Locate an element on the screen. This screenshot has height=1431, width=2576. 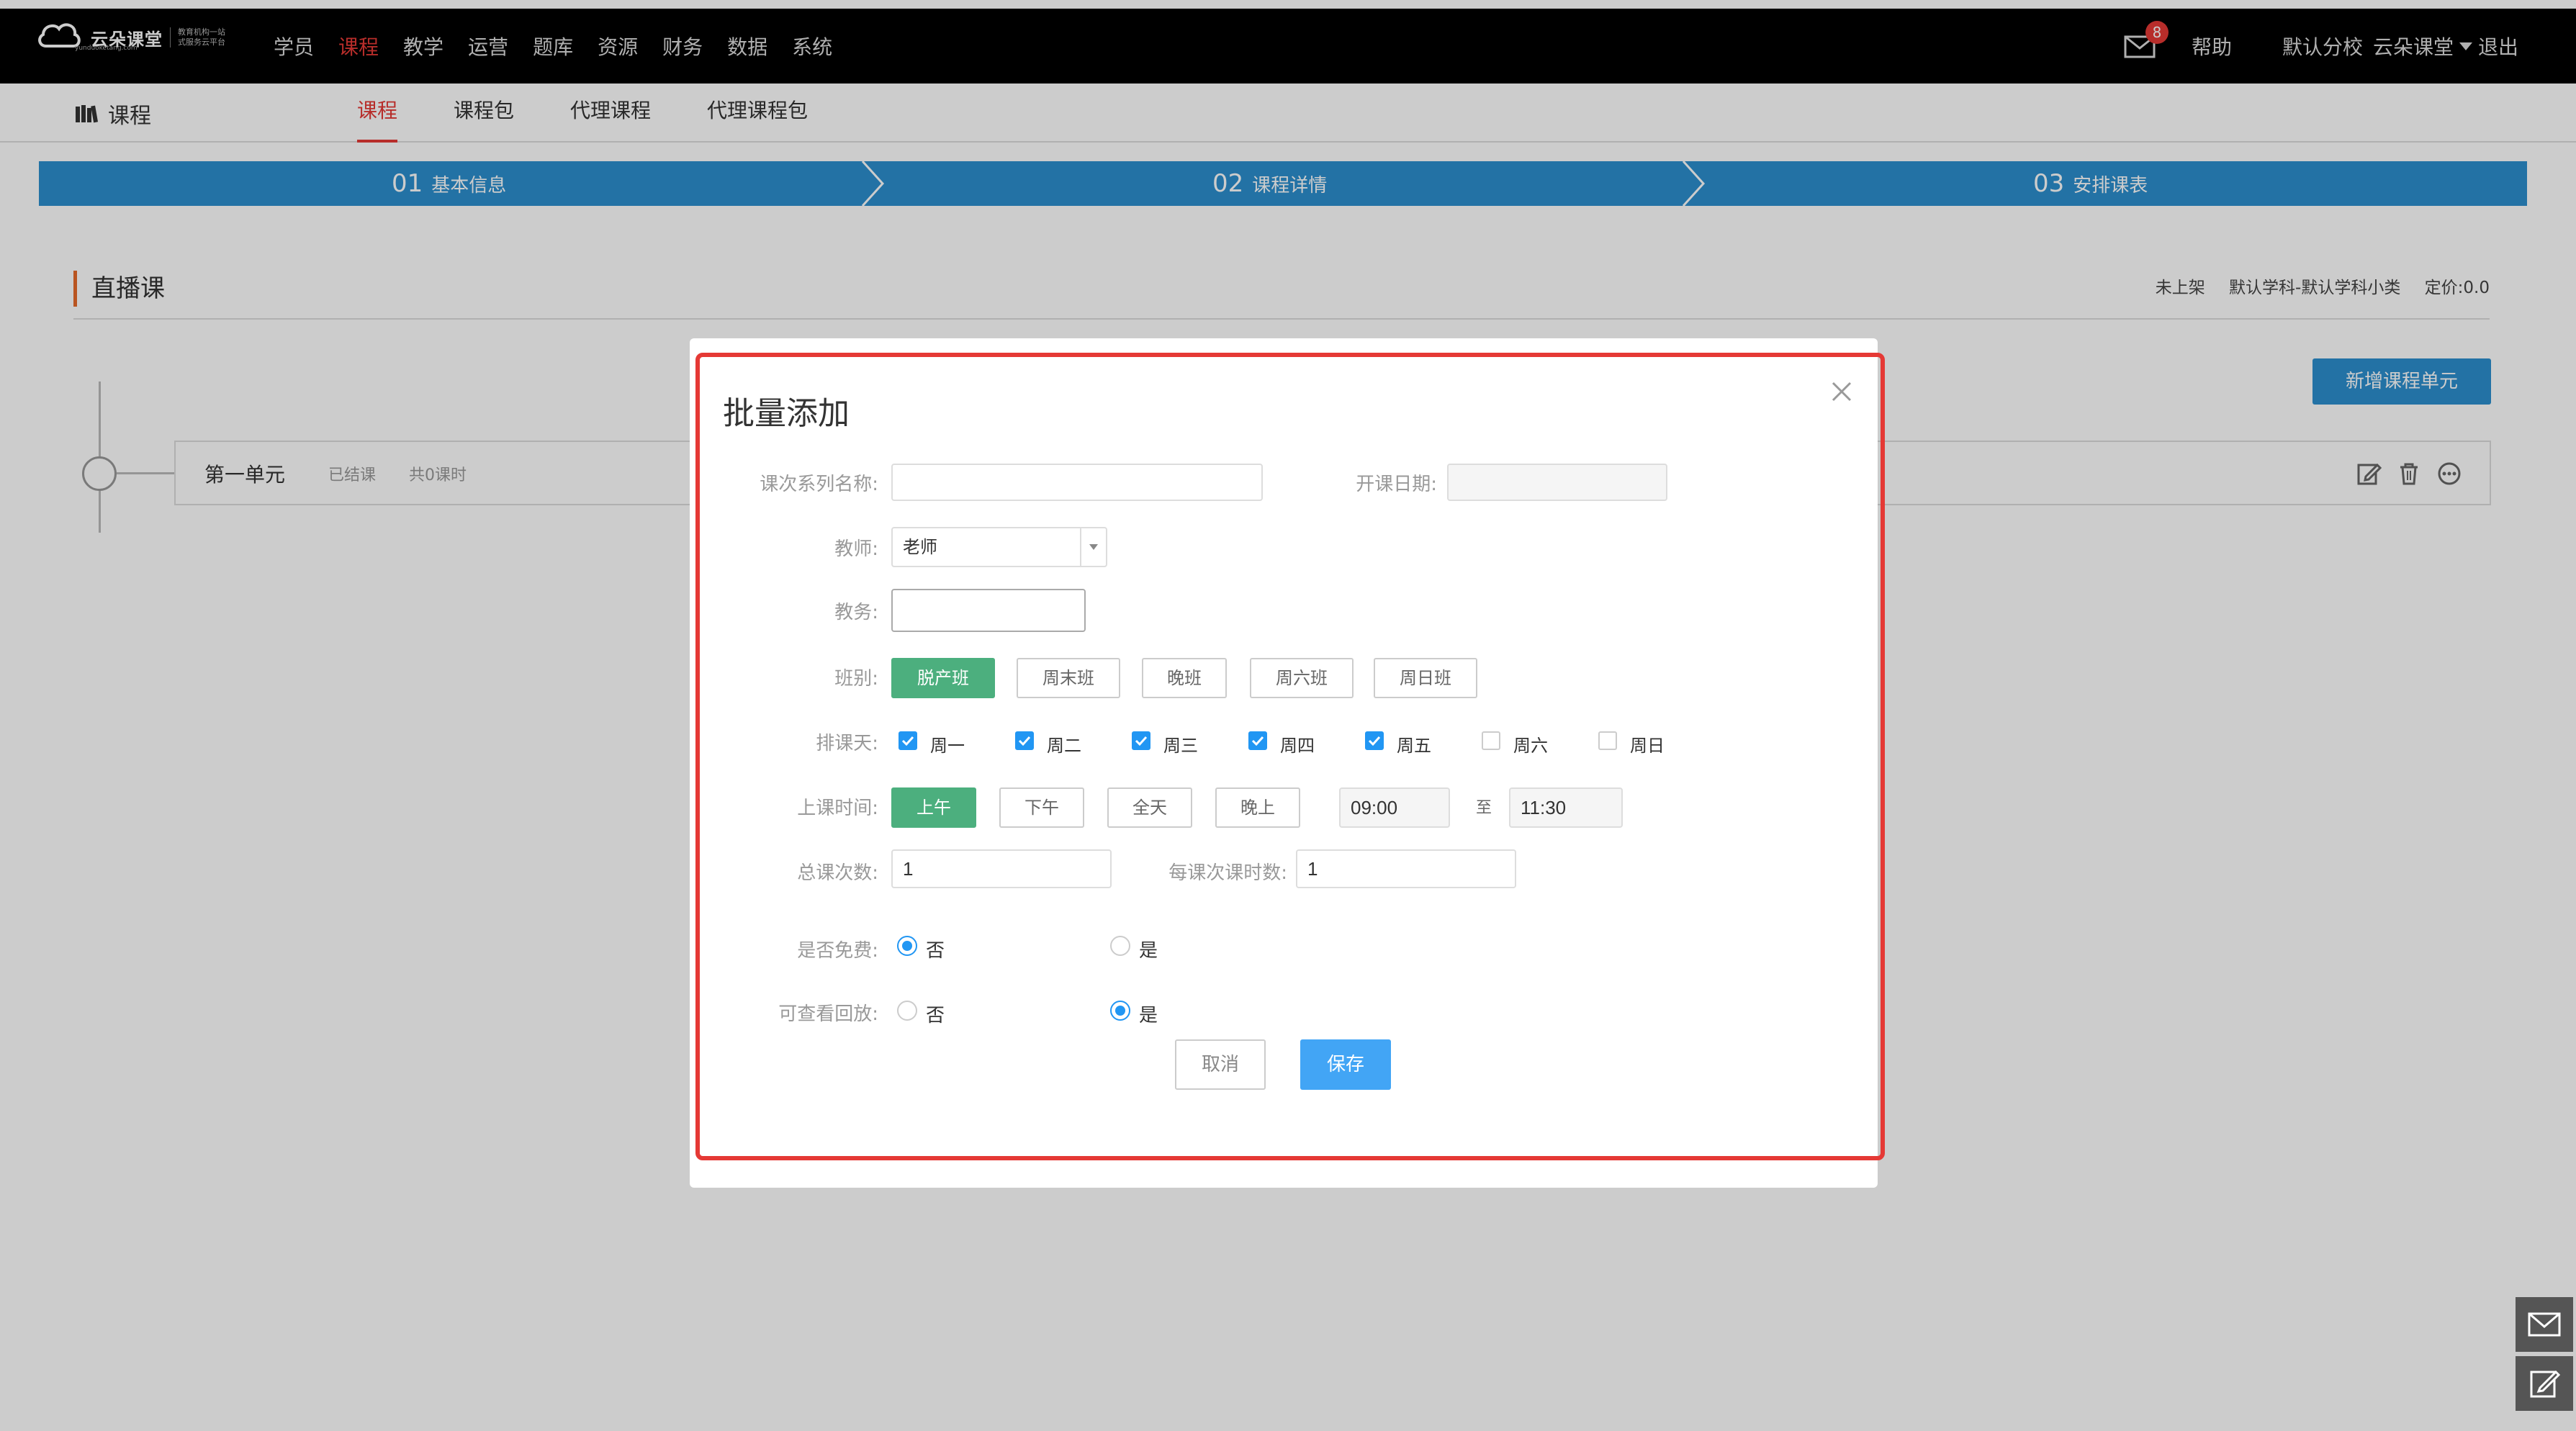
edit-icon is located at coordinates (2545, 1384).